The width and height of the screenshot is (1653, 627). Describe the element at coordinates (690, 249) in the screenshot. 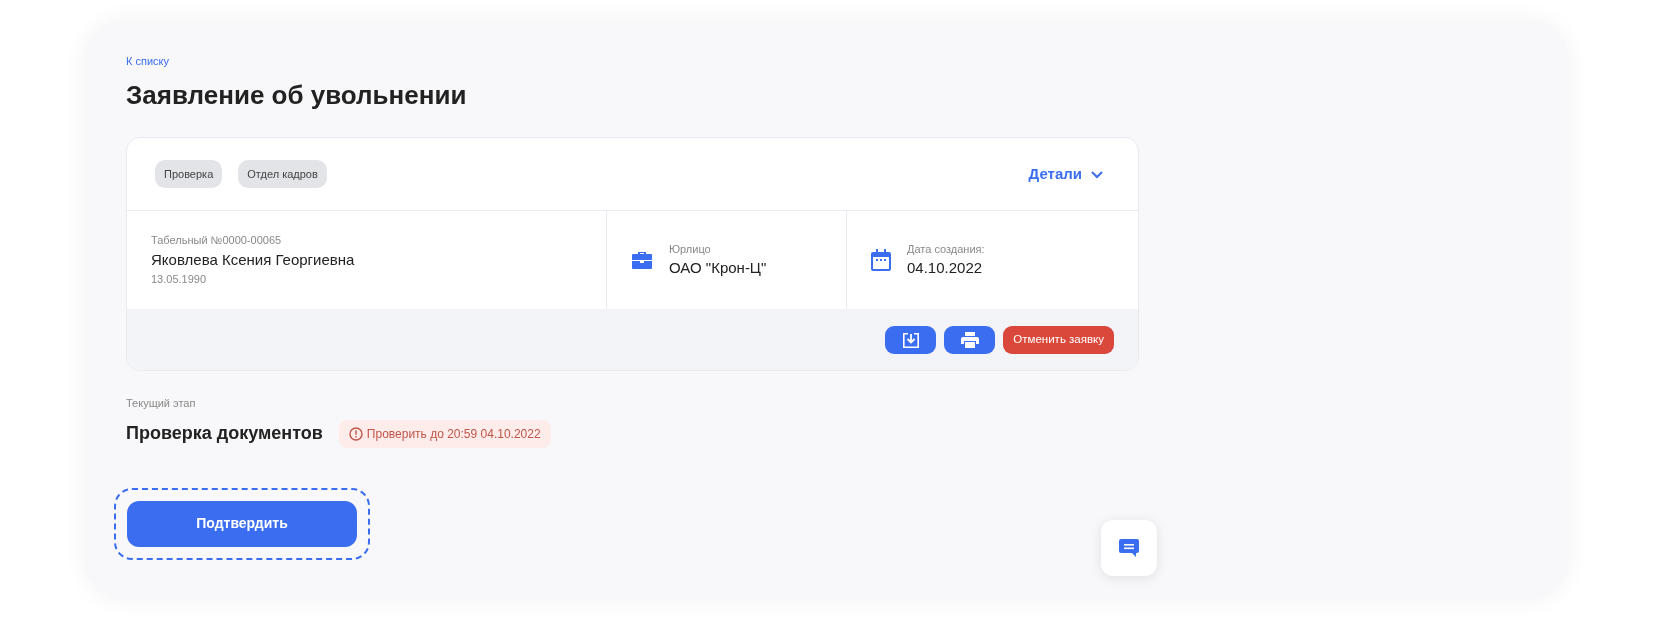

I see `field-label: Юрлицо` at that location.